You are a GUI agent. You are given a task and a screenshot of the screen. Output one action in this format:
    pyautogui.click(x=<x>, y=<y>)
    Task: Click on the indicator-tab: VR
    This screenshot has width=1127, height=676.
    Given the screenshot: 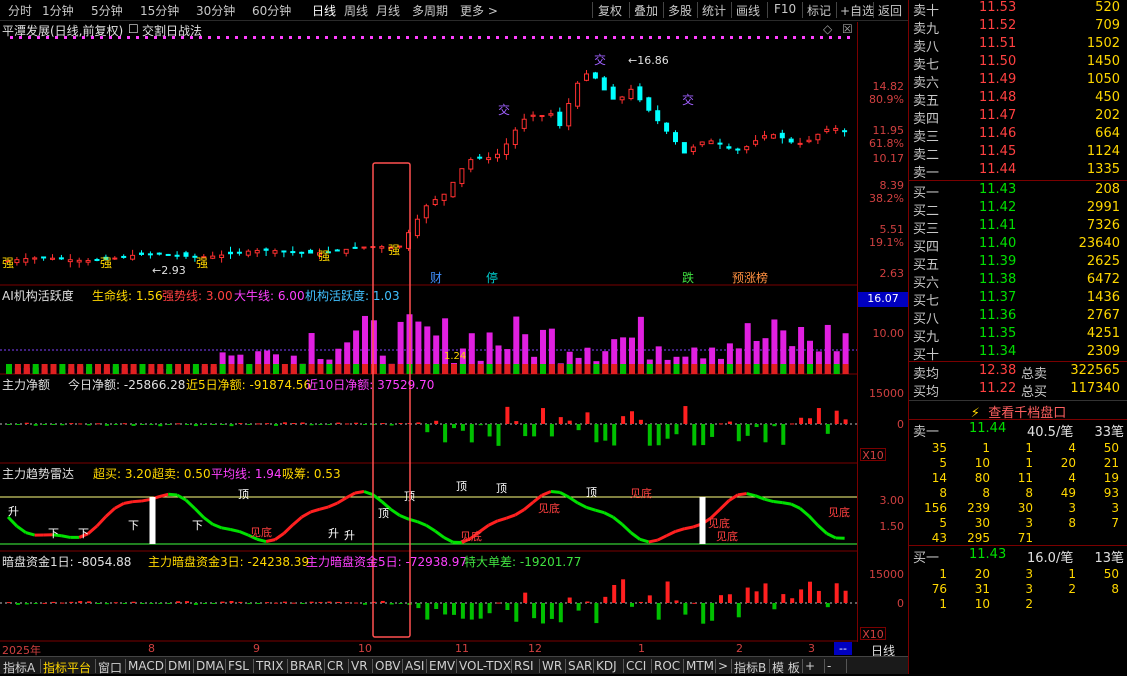 What is the action you would take?
    pyautogui.click(x=359, y=666)
    